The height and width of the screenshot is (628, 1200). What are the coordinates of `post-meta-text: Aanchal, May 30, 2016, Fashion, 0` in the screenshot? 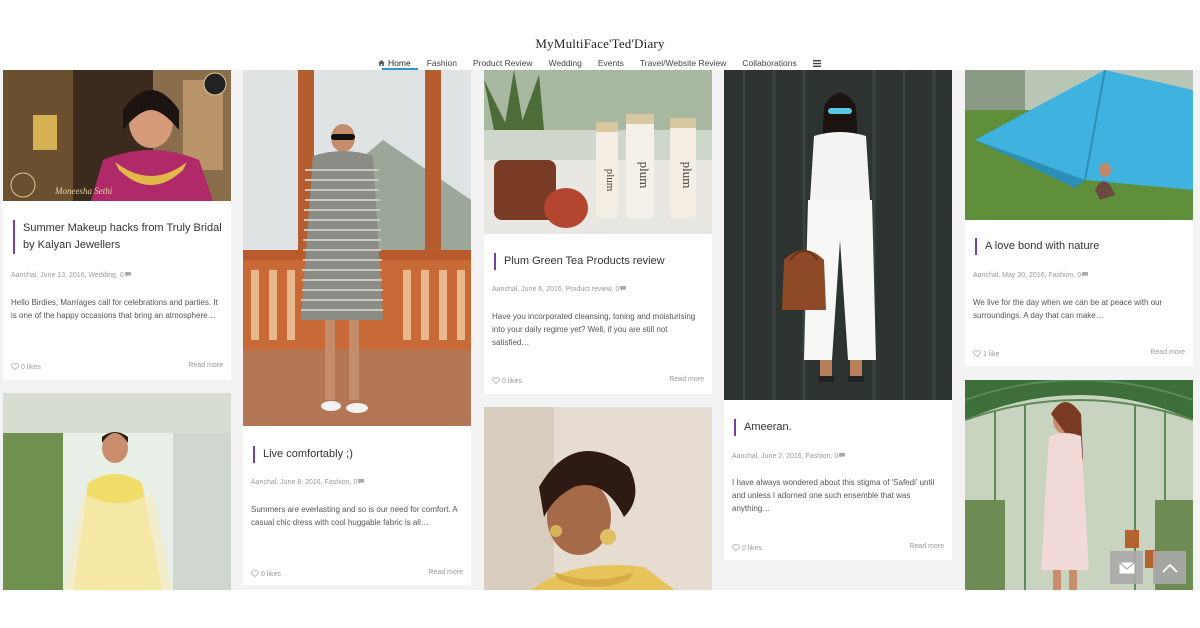 It's located at (1027, 275).